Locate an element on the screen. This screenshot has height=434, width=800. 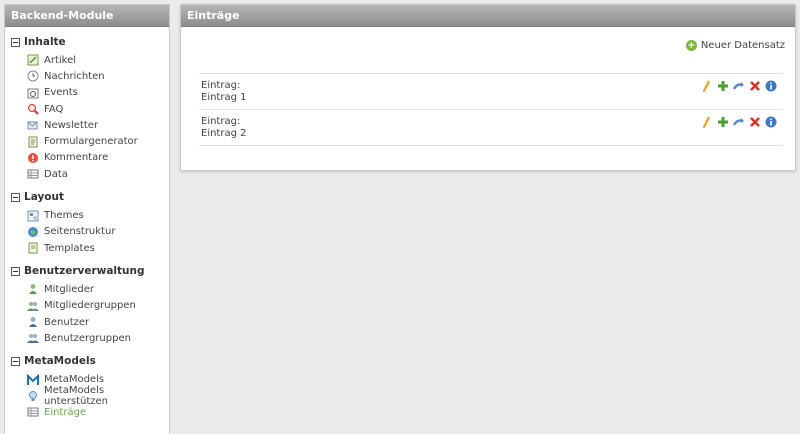
sidebar-item-data: Data is located at coordinates (98, 174).